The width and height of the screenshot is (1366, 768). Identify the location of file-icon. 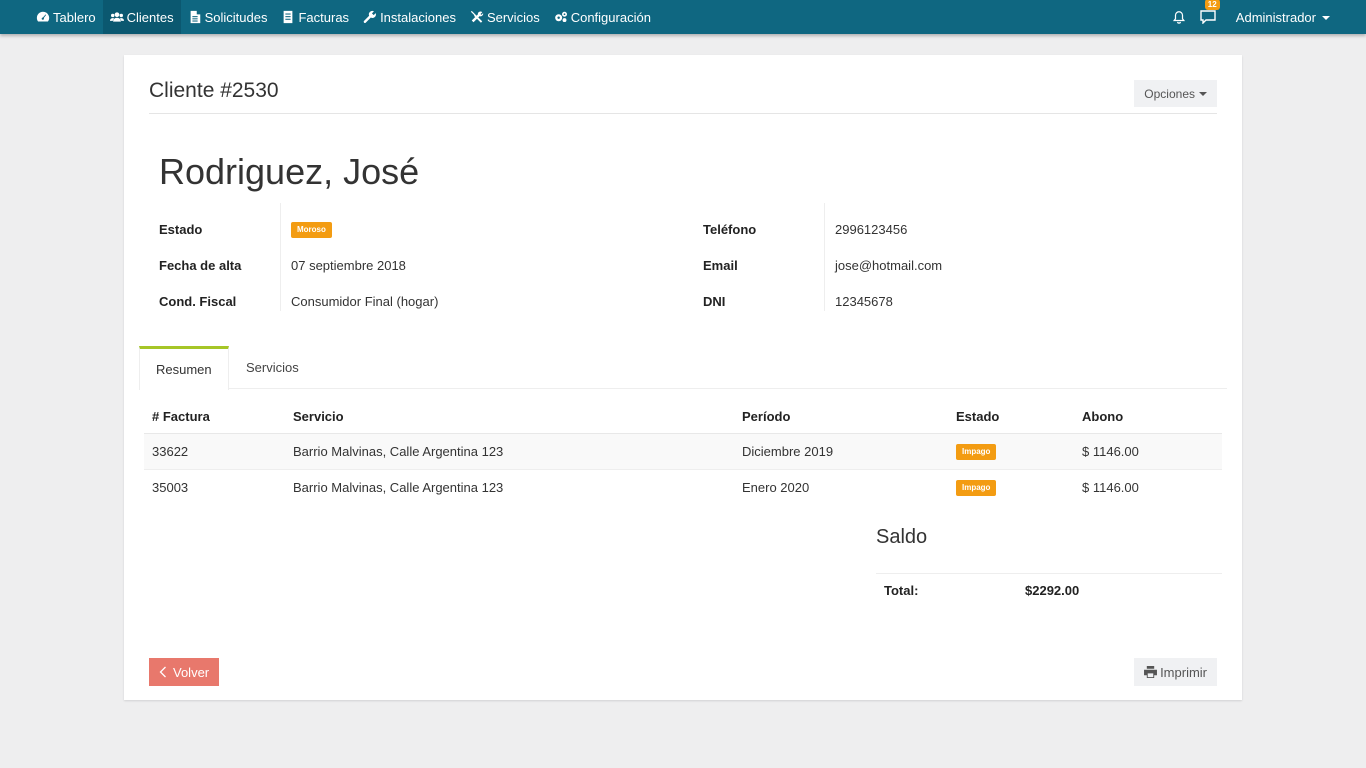
(195, 17).